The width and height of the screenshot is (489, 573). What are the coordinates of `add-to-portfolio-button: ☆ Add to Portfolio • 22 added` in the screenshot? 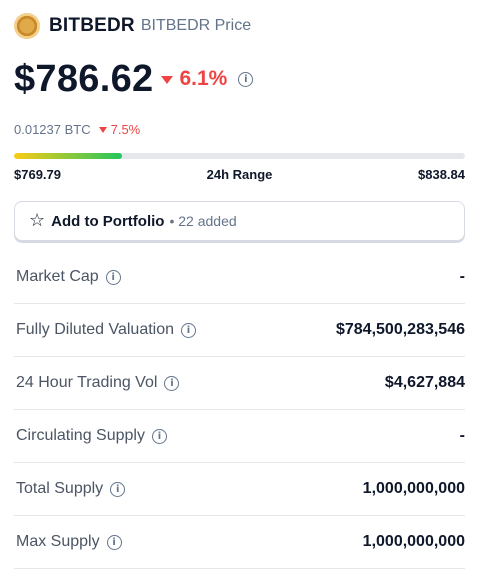 It's located at (239, 221).